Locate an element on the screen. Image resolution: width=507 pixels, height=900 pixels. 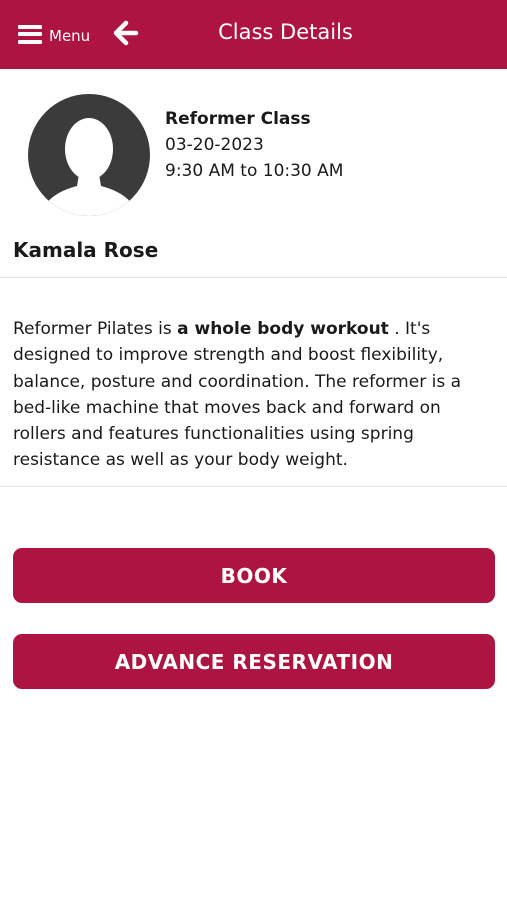
description-text: Reformer Pilates is is located at coordinates (95, 329).